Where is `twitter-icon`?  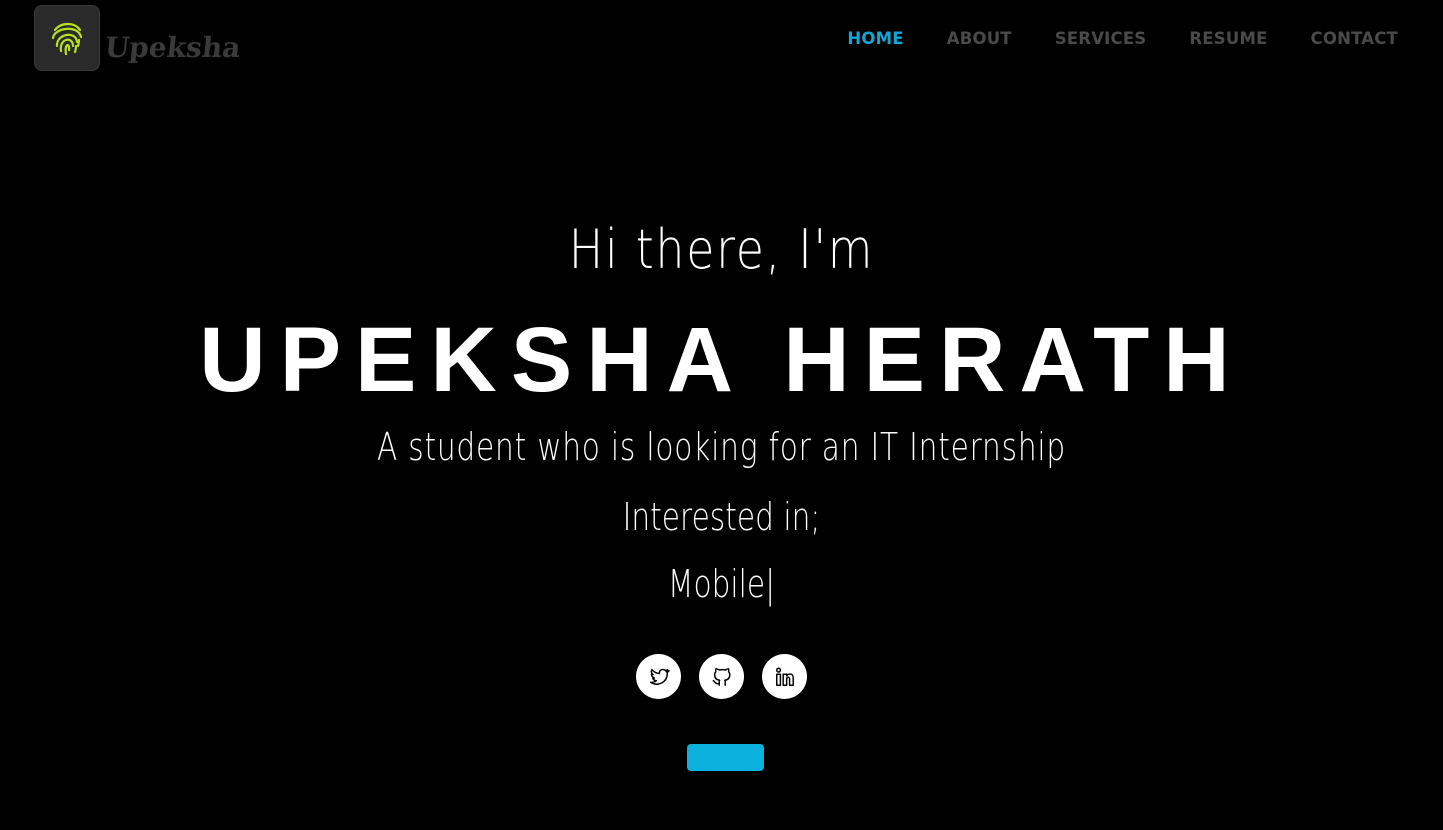
twitter-icon is located at coordinates (659, 676).